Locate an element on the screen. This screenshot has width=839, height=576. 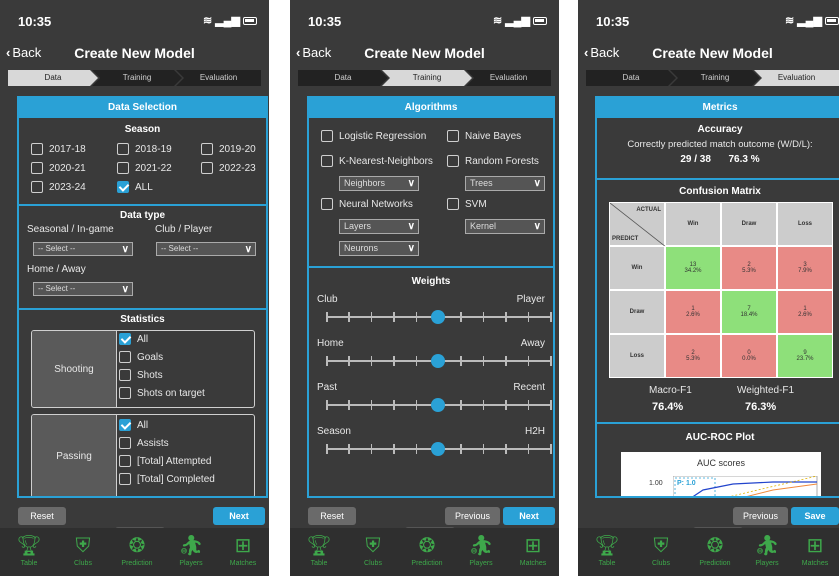
neural-networks-checkbox: Neural Networks is located at coordinates (367, 204).